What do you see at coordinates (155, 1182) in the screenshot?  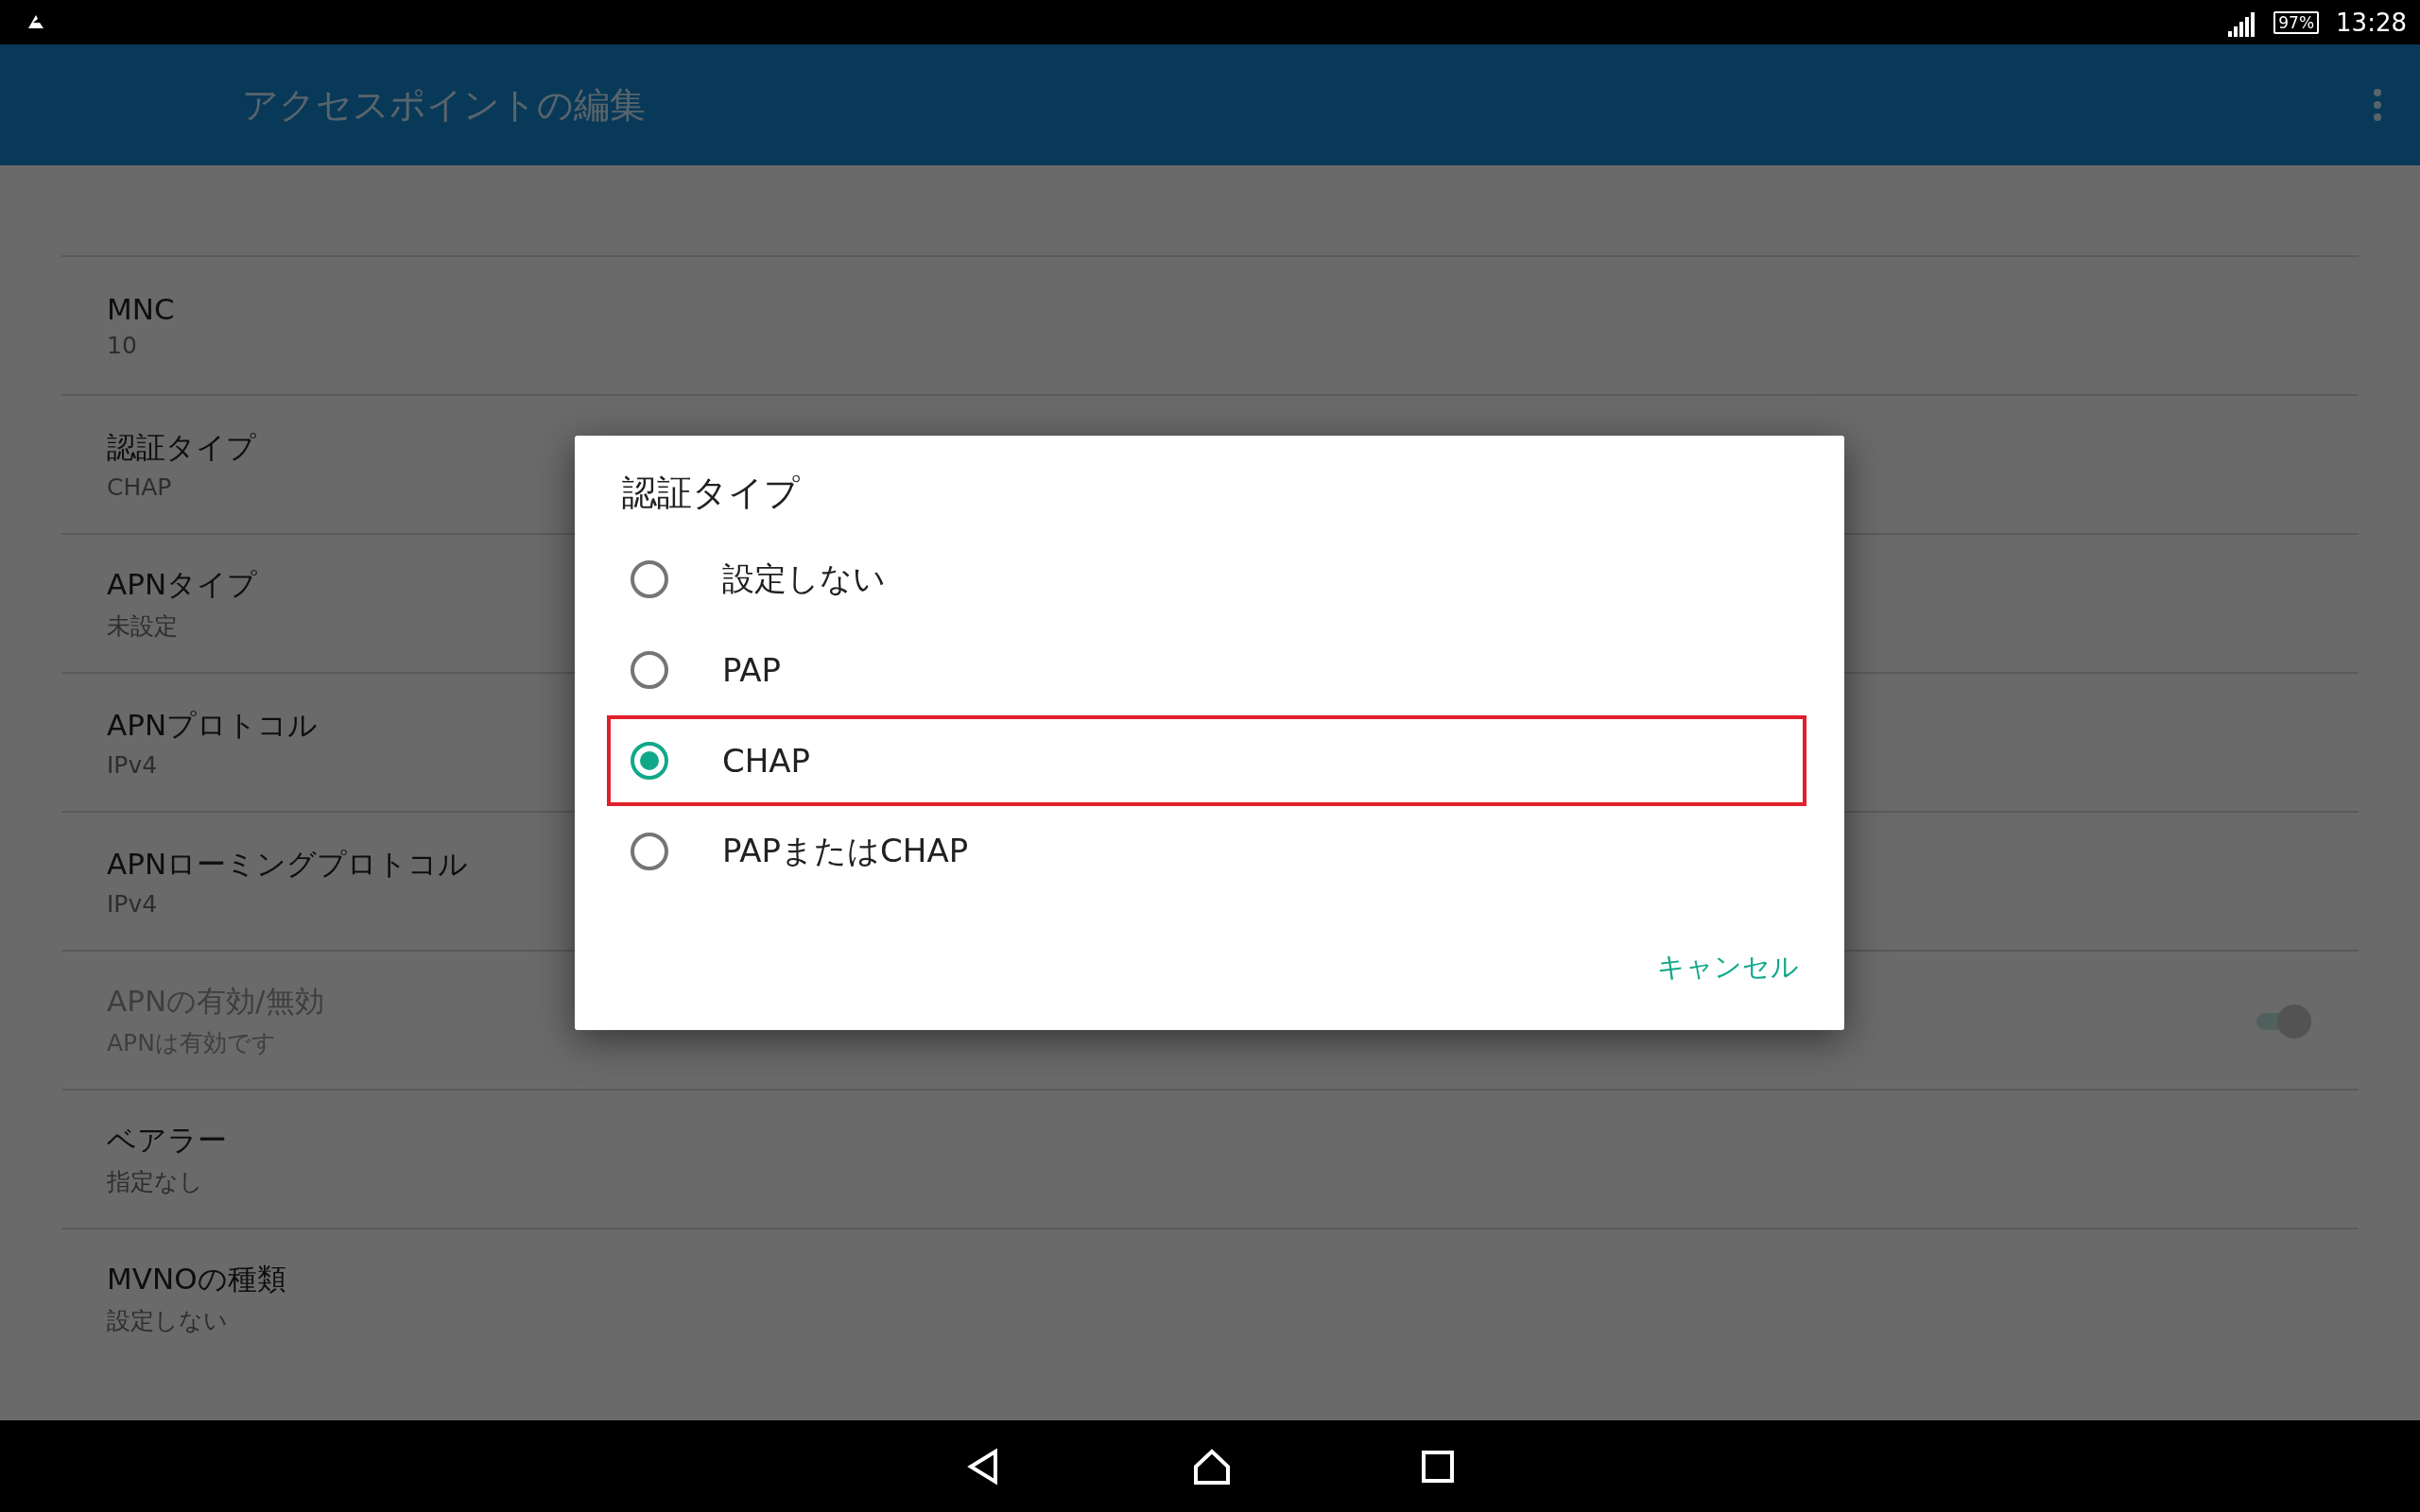 I see `setting-summary: 指定なし` at bounding box center [155, 1182].